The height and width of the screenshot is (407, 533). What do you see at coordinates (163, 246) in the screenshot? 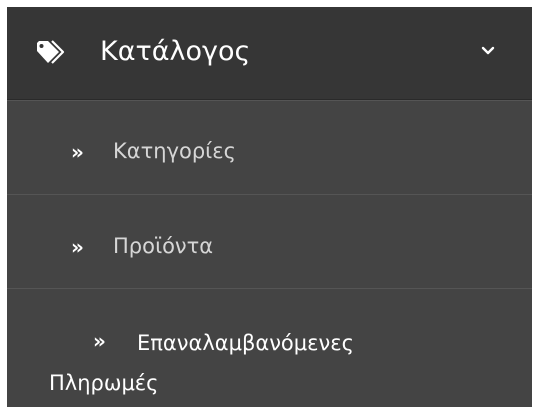
I see `menu-item-label: Προϊόντα` at bounding box center [163, 246].